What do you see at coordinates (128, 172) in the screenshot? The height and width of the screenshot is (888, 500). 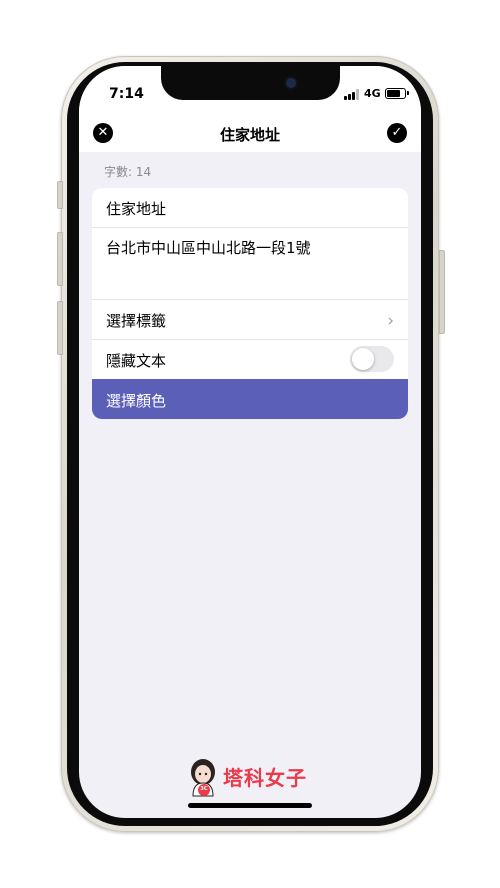 I see `character-count: 字數: 14` at bounding box center [128, 172].